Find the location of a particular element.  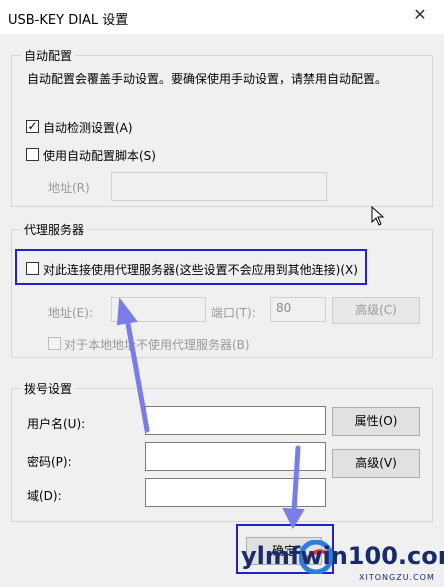

arrow-up-to-proxy-checkbox is located at coordinates (133, 365).